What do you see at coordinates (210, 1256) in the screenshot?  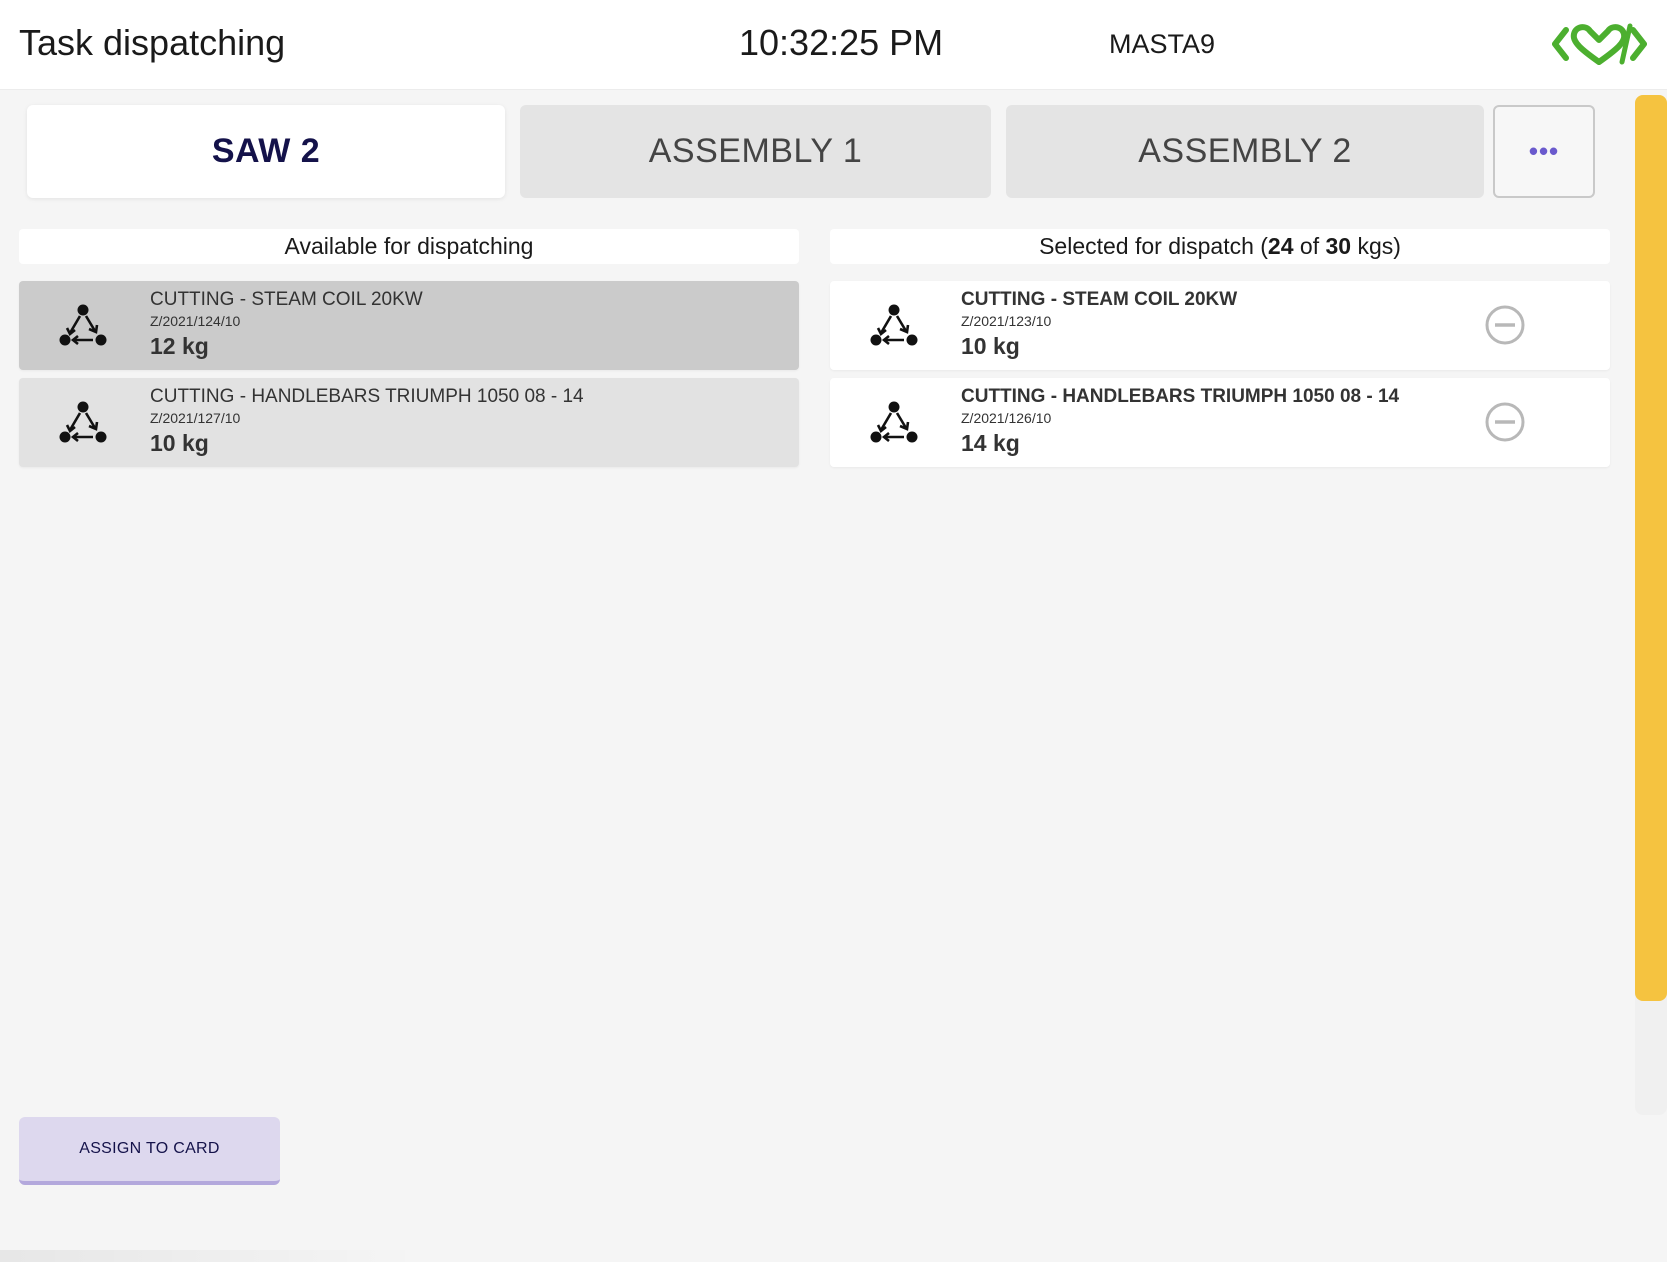 I see `bottom-shadow` at bounding box center [210, 1256].